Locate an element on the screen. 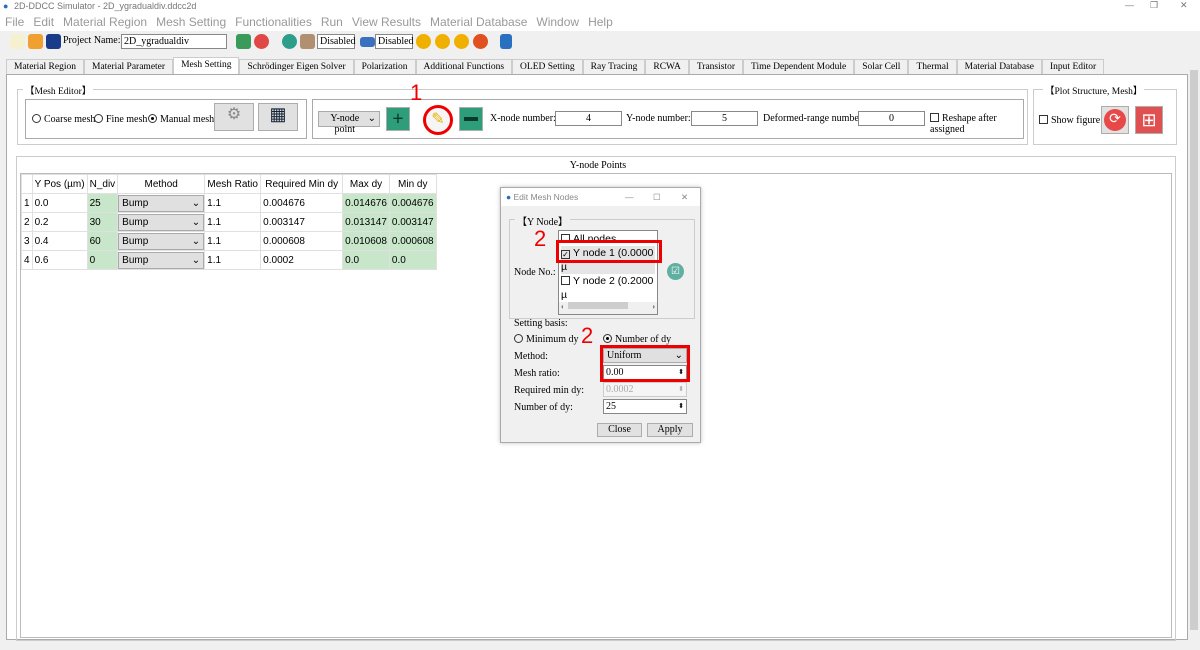 The image size is (1200, 650). menu-mesh-setting: Mesh Setting is located at coordinates (191, 22).